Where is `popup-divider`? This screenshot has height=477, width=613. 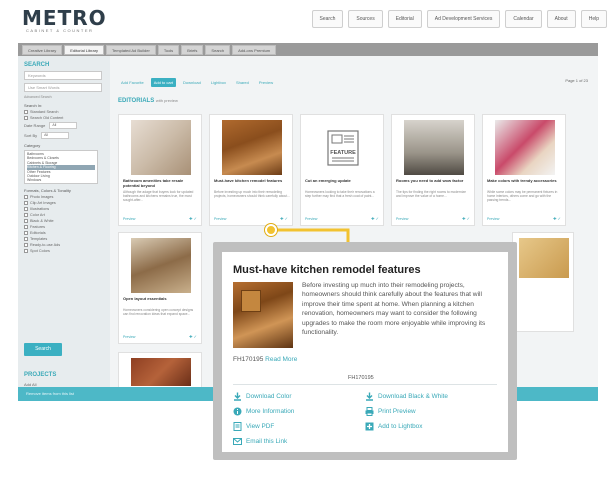 popup-divider is located at coordinates (365, 384).